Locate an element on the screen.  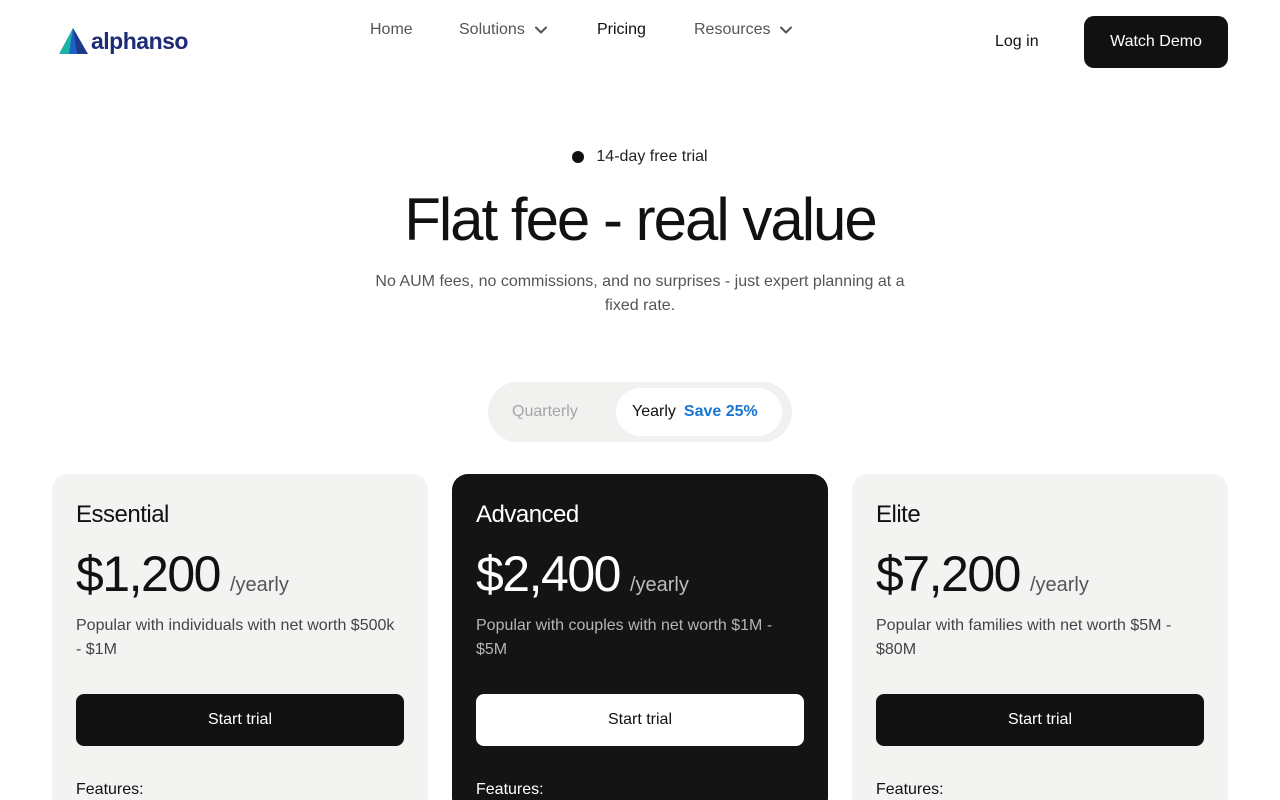
plan-price-row: $7,200 /yearly is located at coordinates (982, 574).